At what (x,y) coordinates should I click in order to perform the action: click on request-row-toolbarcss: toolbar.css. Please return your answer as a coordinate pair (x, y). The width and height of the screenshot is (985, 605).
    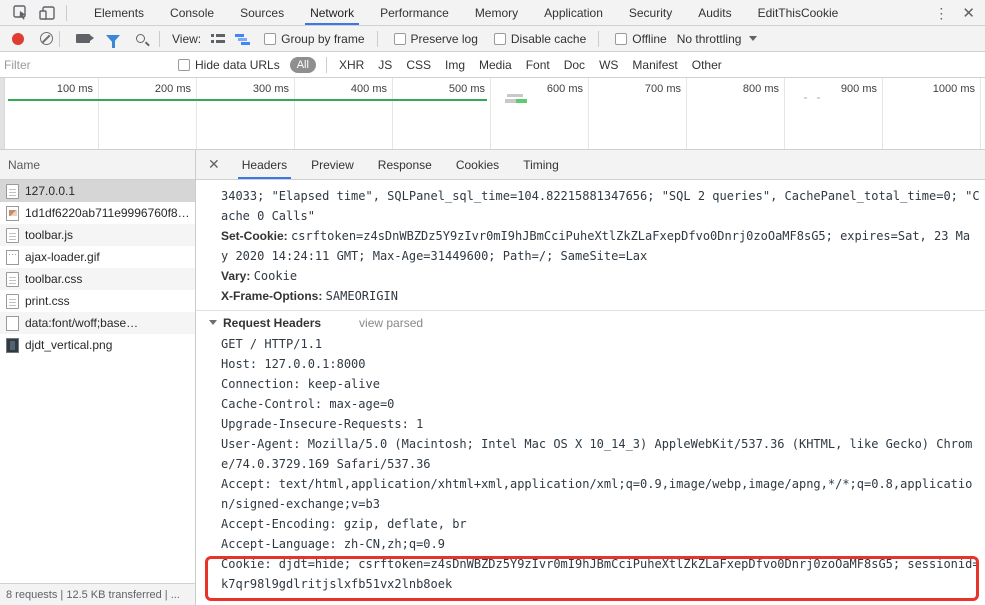
    Looking at the image, I should click on (97, 279).